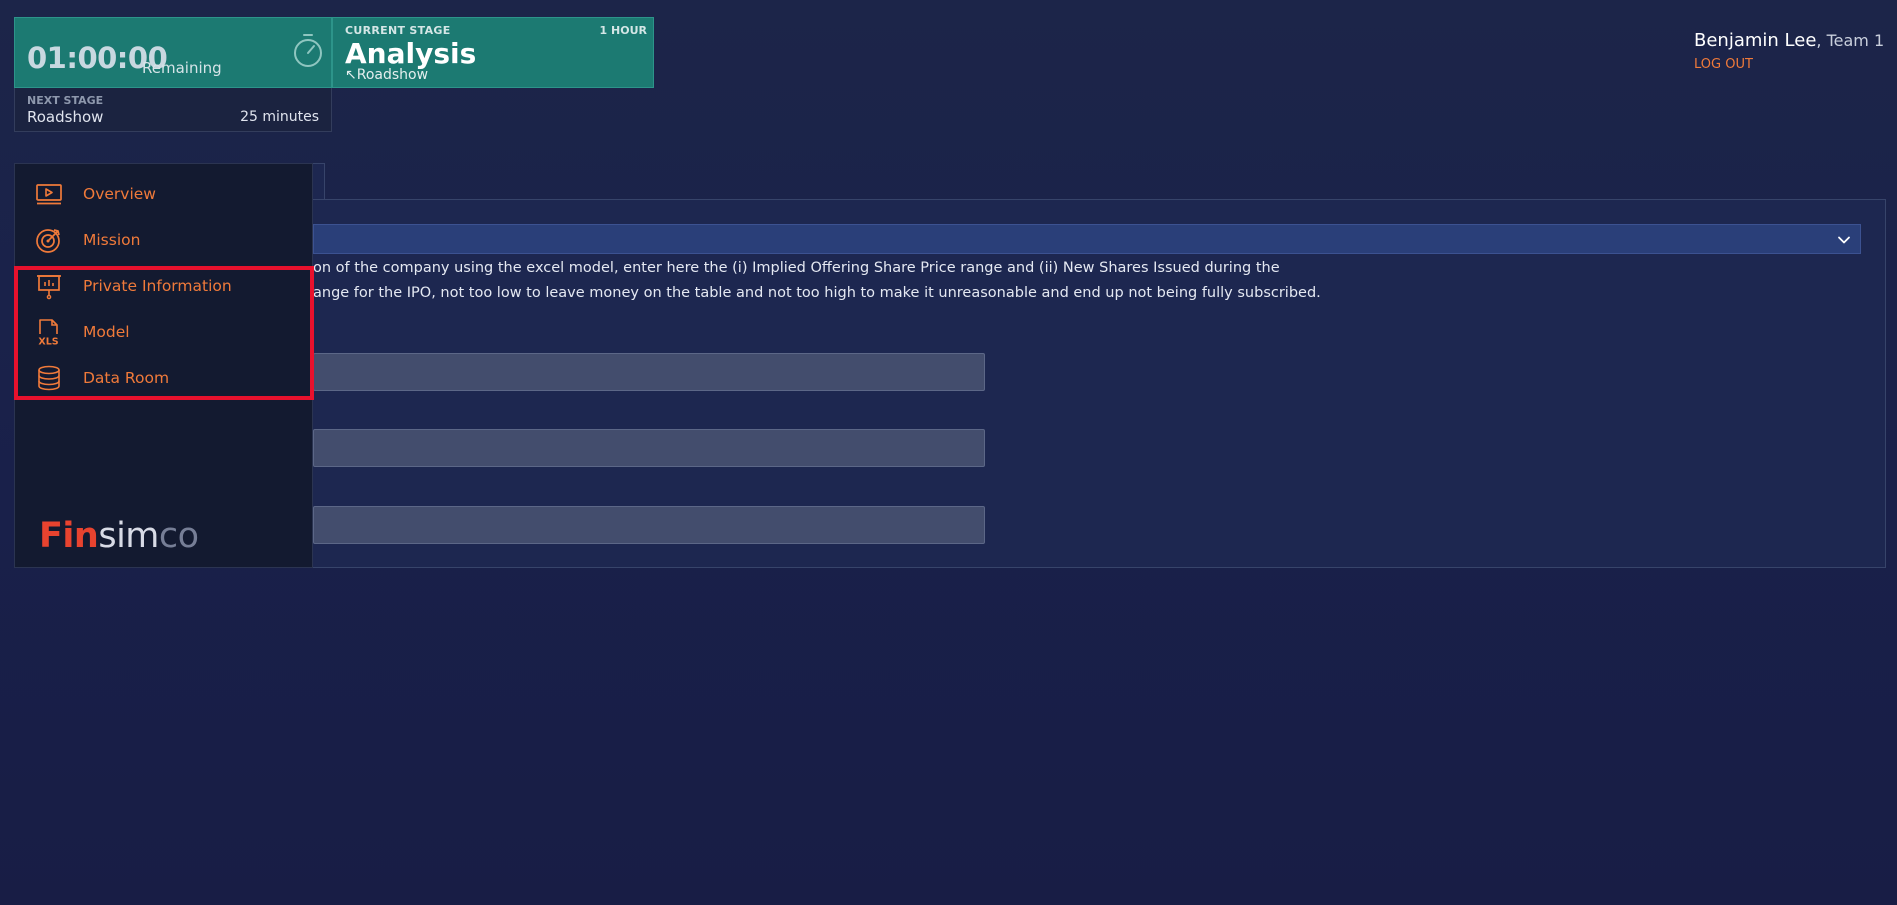 The image size is (1897, 905). I want to click on user-team: , Team 1, so click(1850, 40).